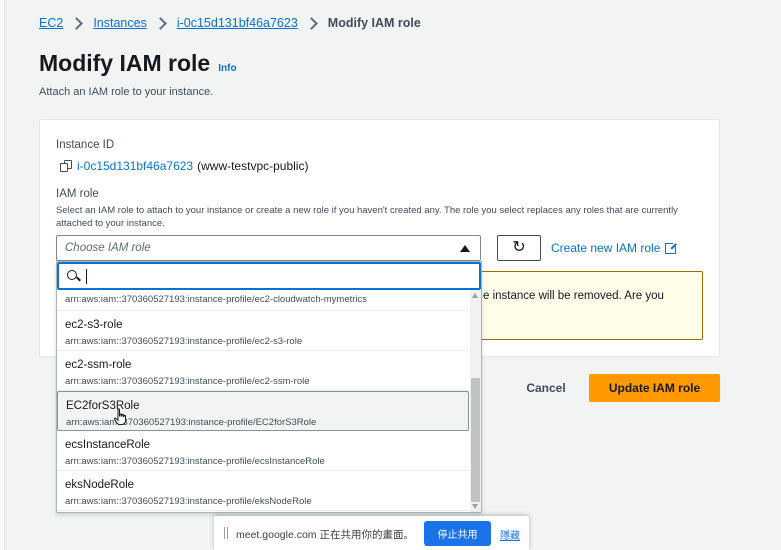 The image size is (781, 550). I want to click on iam-role-select-placeholder: Choose IAM role, so click(108, 248).